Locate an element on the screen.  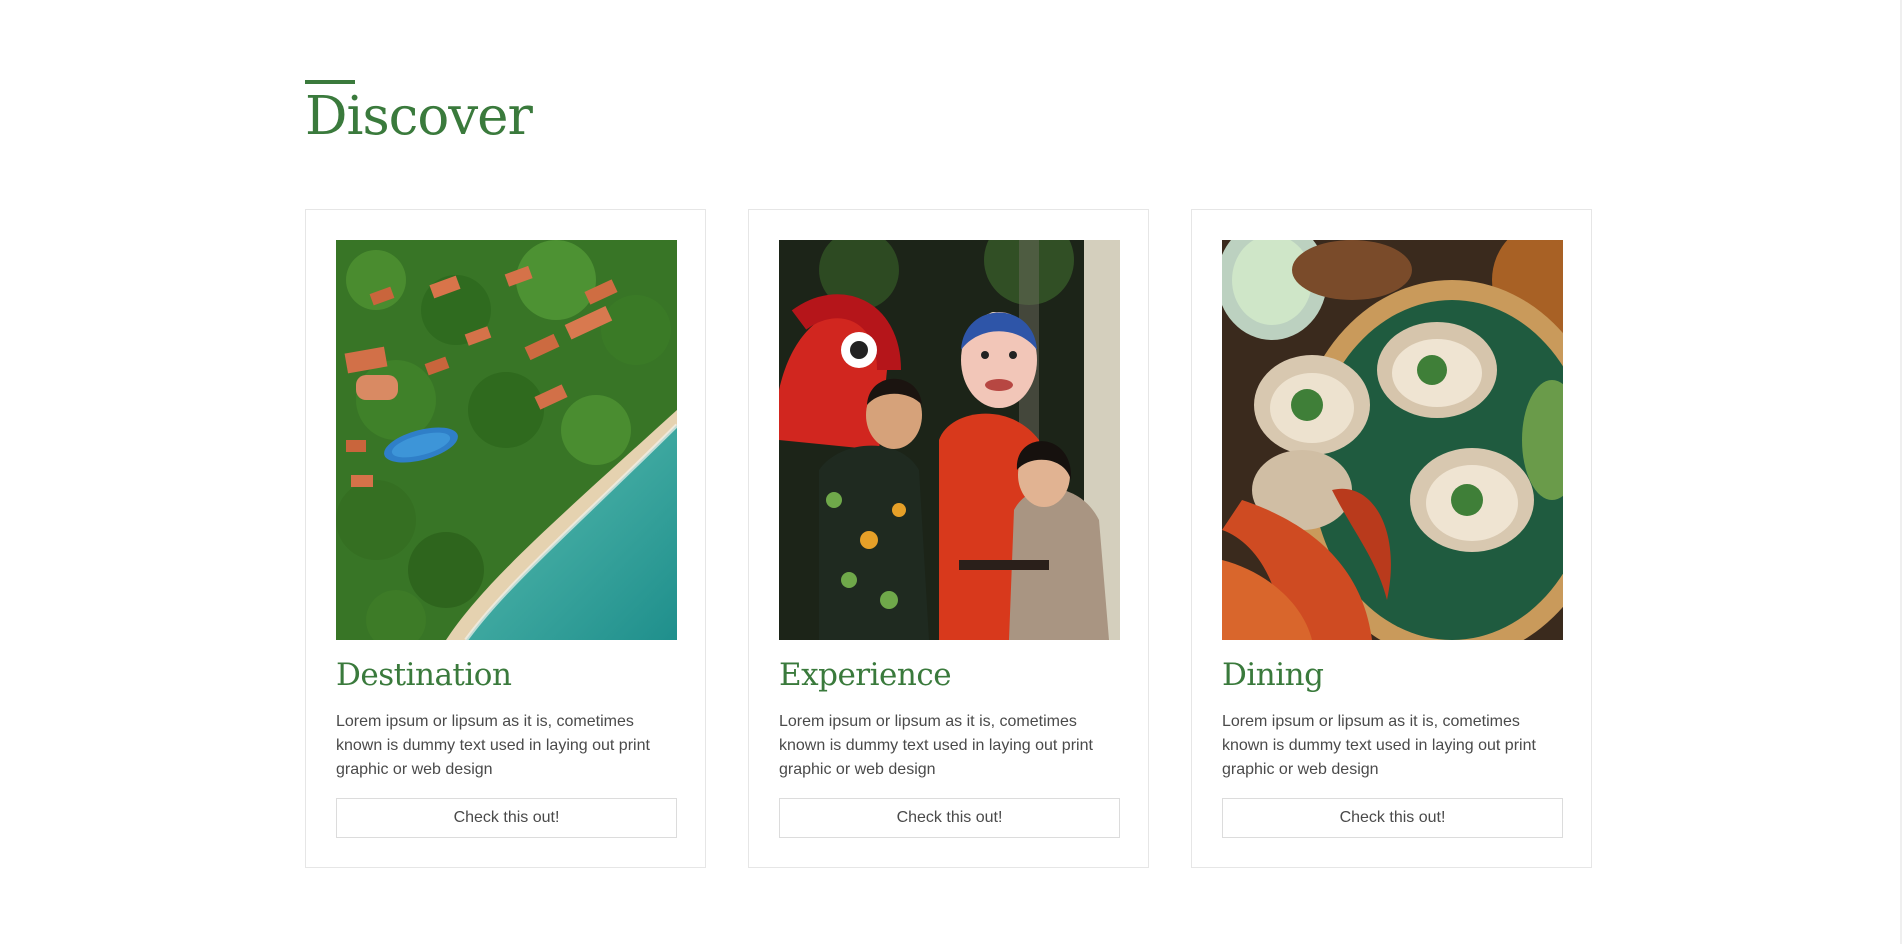
card-title: Destination is located at coordinates (424, 675).